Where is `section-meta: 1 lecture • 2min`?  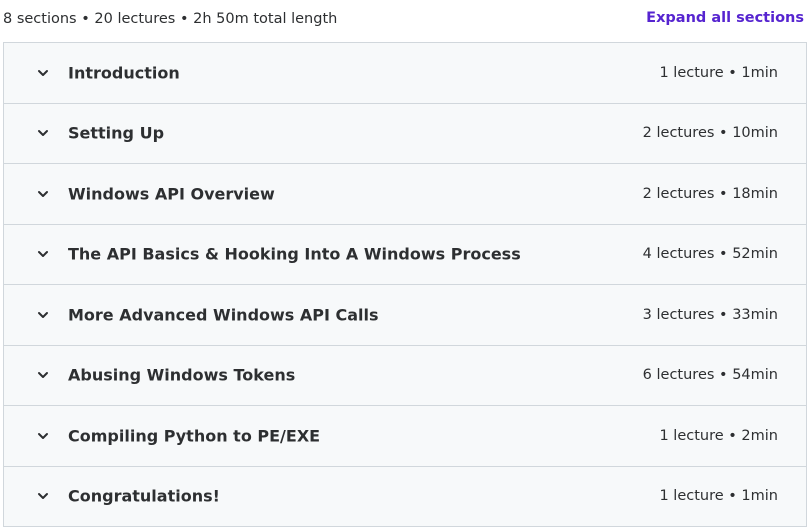 section-meta: 1 lecture • 2min is located at coordinates (718, 435).